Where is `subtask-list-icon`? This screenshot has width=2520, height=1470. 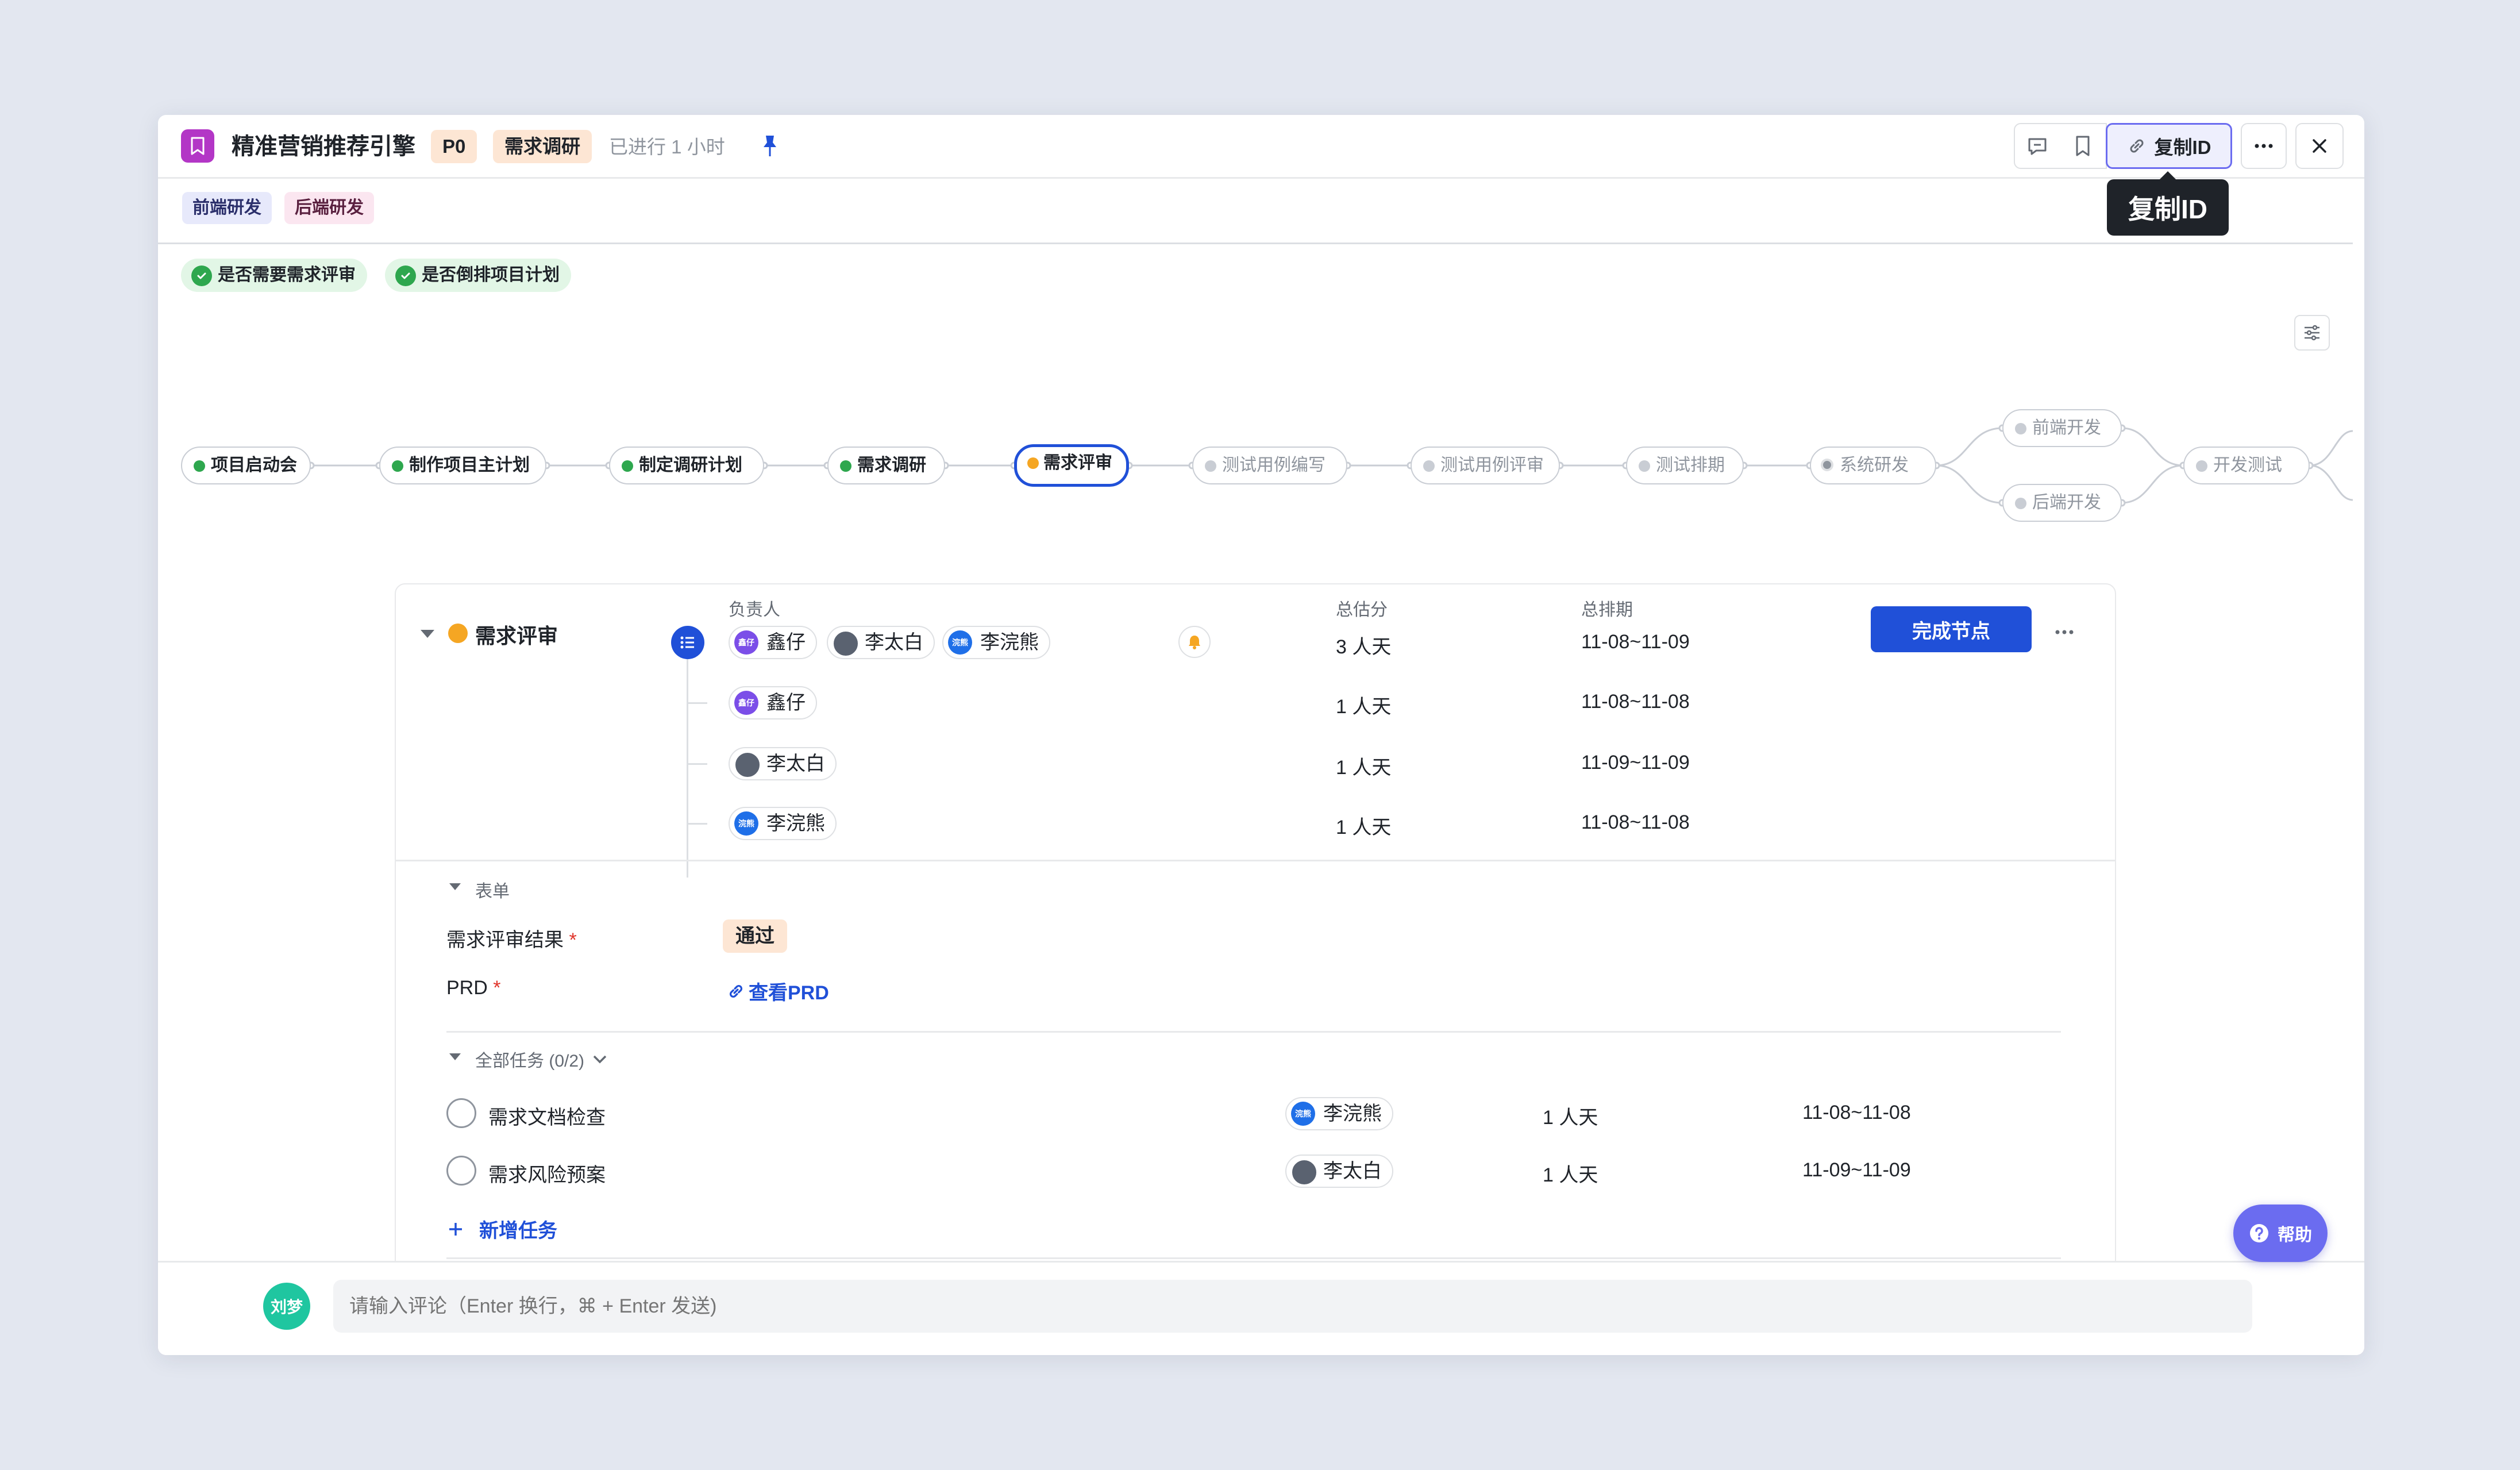
subtask-list-icon is located at coordinates (688, 642).